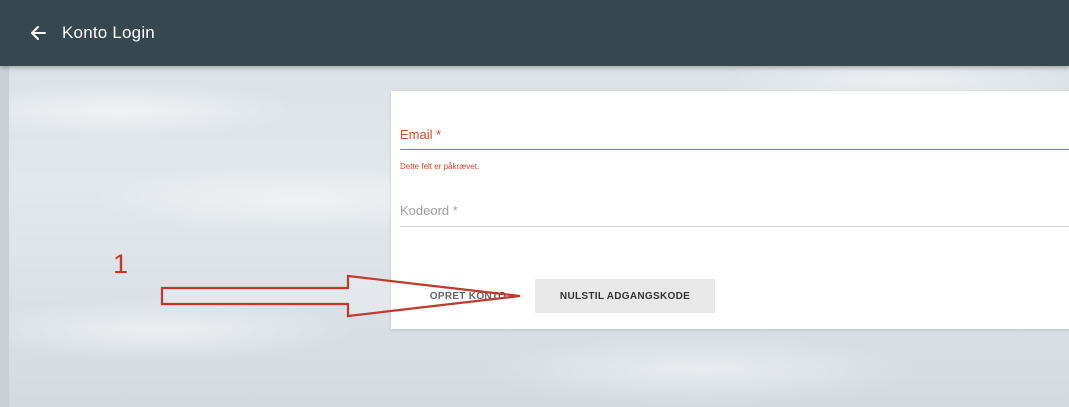 Image resolution: width=1069 pixels, height=407 pixels. Describe the element at coordinates (734, 226) in the screenshot. I see `password-underline` at that location.